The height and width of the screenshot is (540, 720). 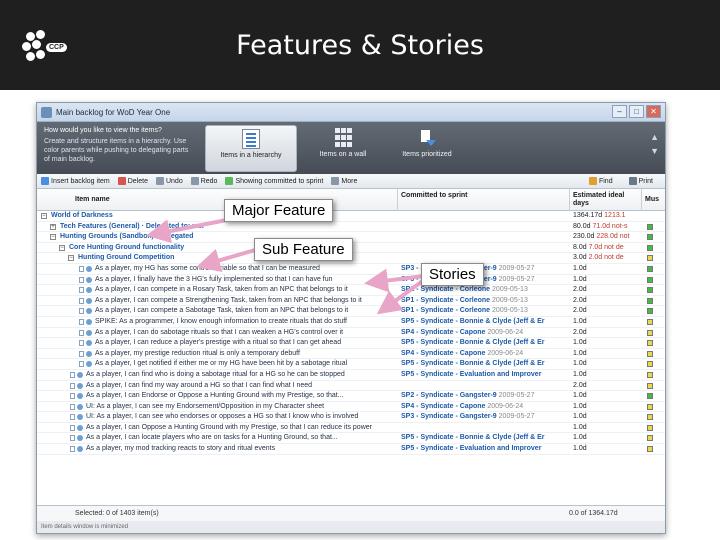 What do you see at coordinates (251, 155) in the screenshot?
I see `view-hierarchy-label: Items in a hierarchy` at bounding box center [251, 155].